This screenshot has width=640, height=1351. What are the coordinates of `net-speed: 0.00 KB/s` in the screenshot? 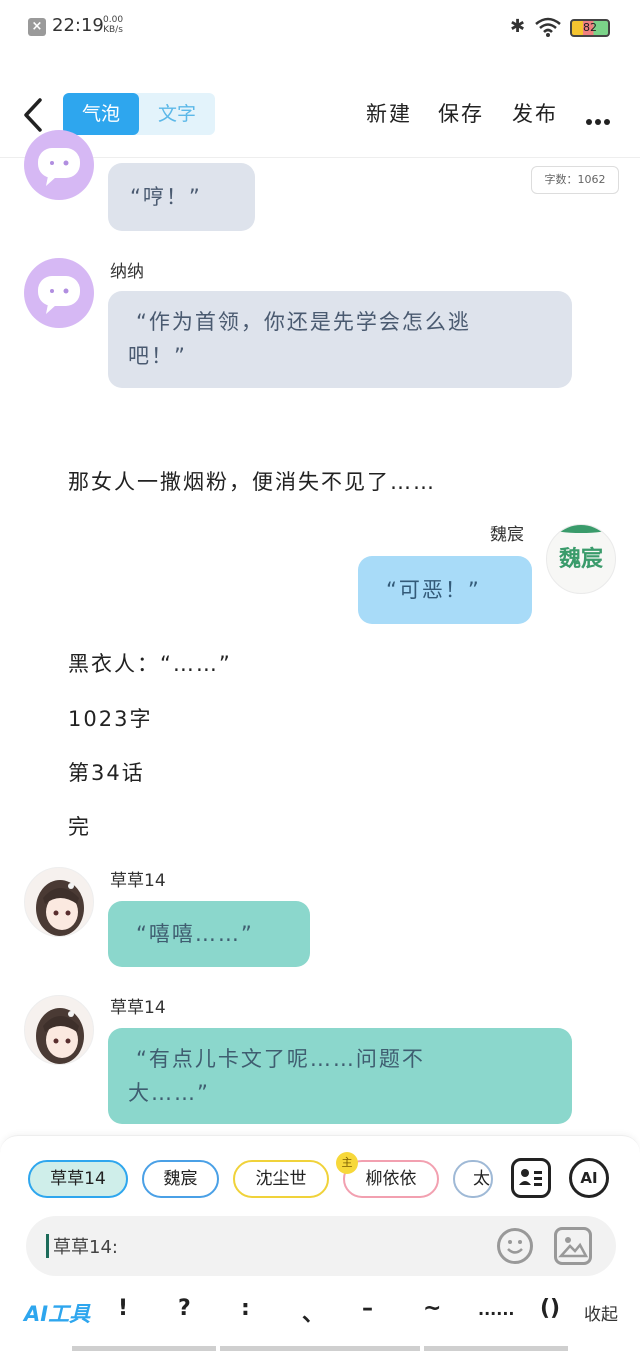 It's located at (113, 25).